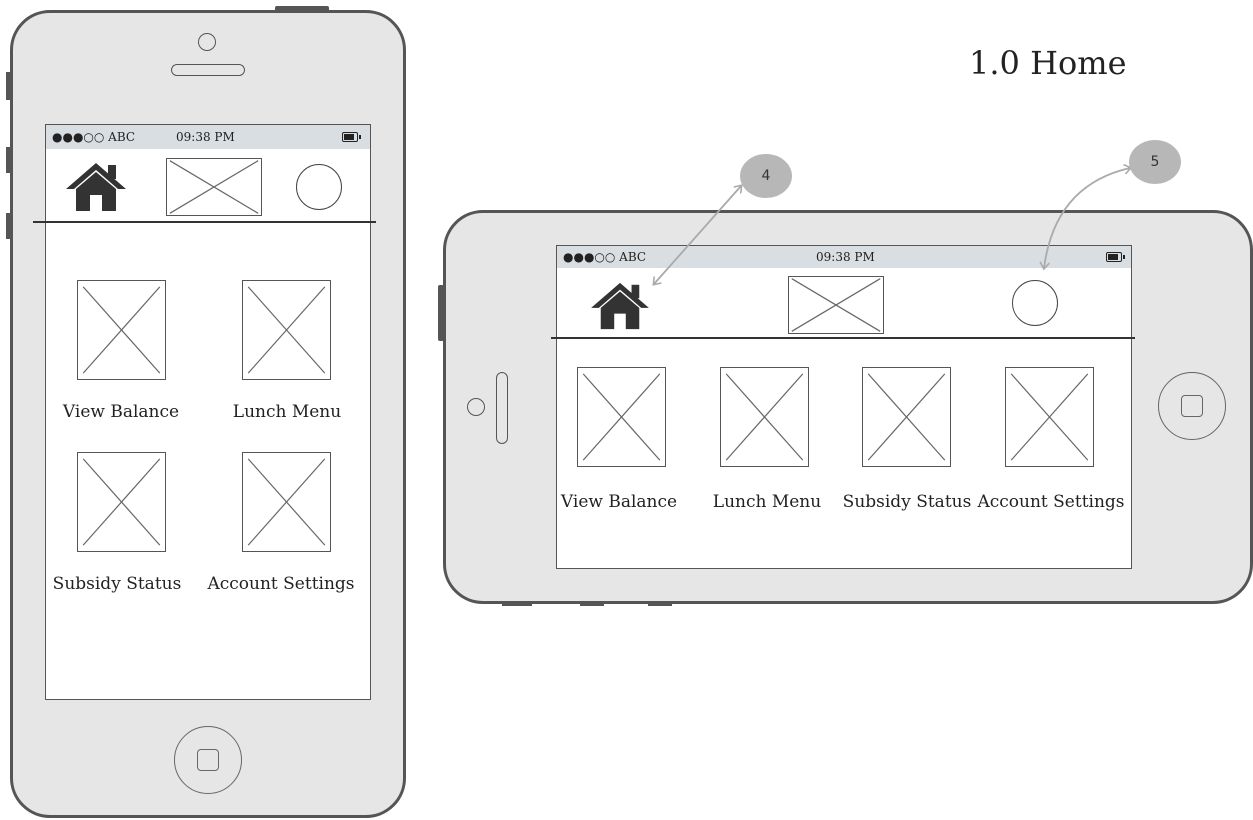  What do you see at coordinates (766, 176) in the screenshot?
I see `callout-badge-4: 4` at bounding box center [766, 176].